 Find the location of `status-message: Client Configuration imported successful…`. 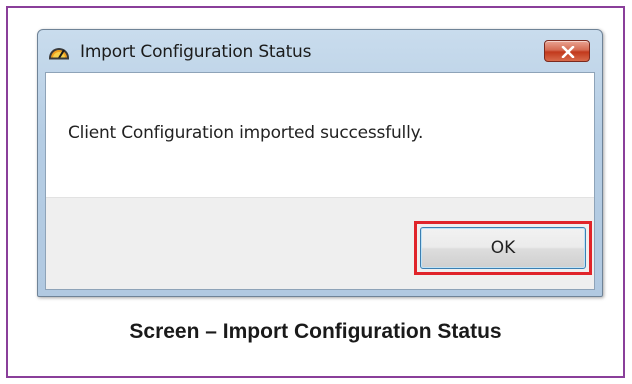

status-message: Client Configuration imported successful… is located at coordinates (246, 133).